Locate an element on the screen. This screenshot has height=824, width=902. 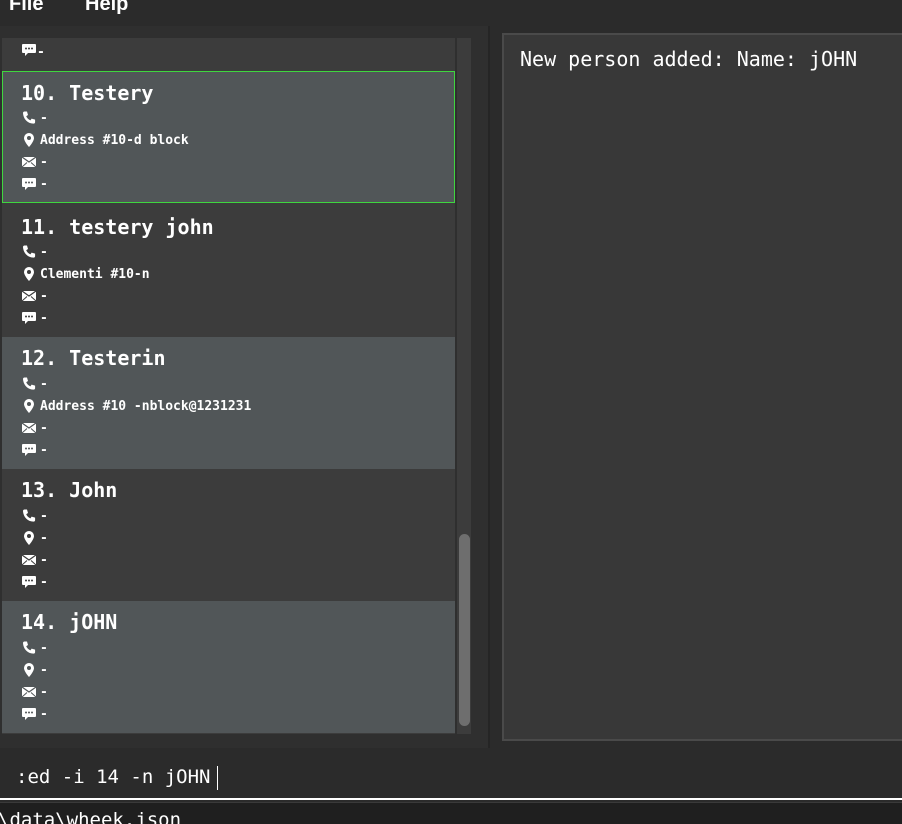
menu-file: File is located at coordinates (26, 8).